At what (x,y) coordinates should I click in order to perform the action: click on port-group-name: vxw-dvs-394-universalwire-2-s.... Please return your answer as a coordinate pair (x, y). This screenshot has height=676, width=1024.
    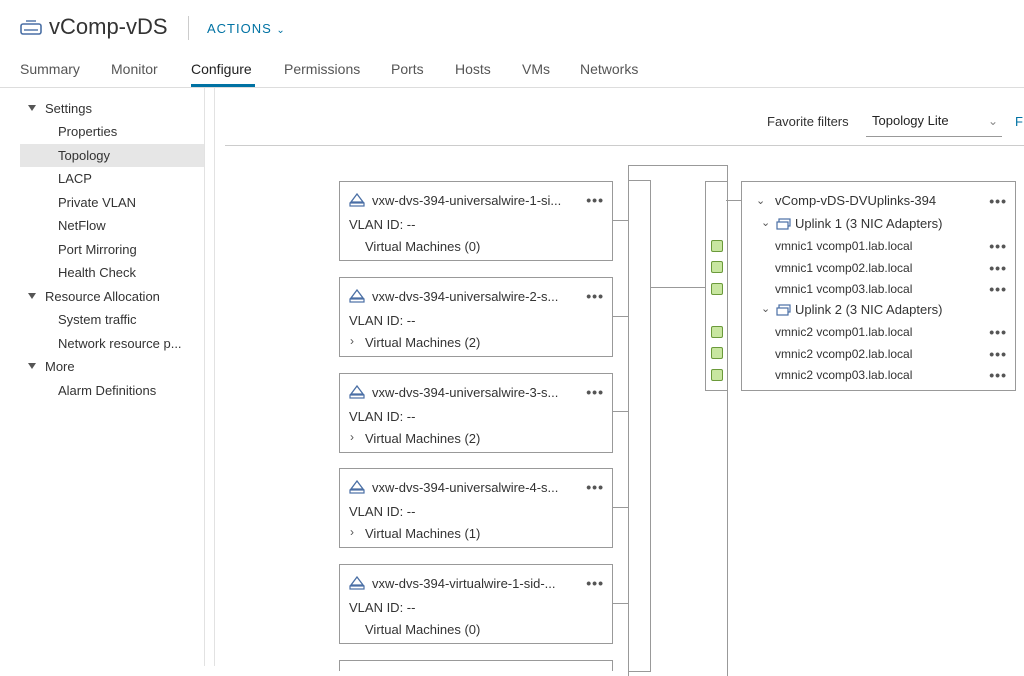
    Looking at the image, I should click on (481, 296).